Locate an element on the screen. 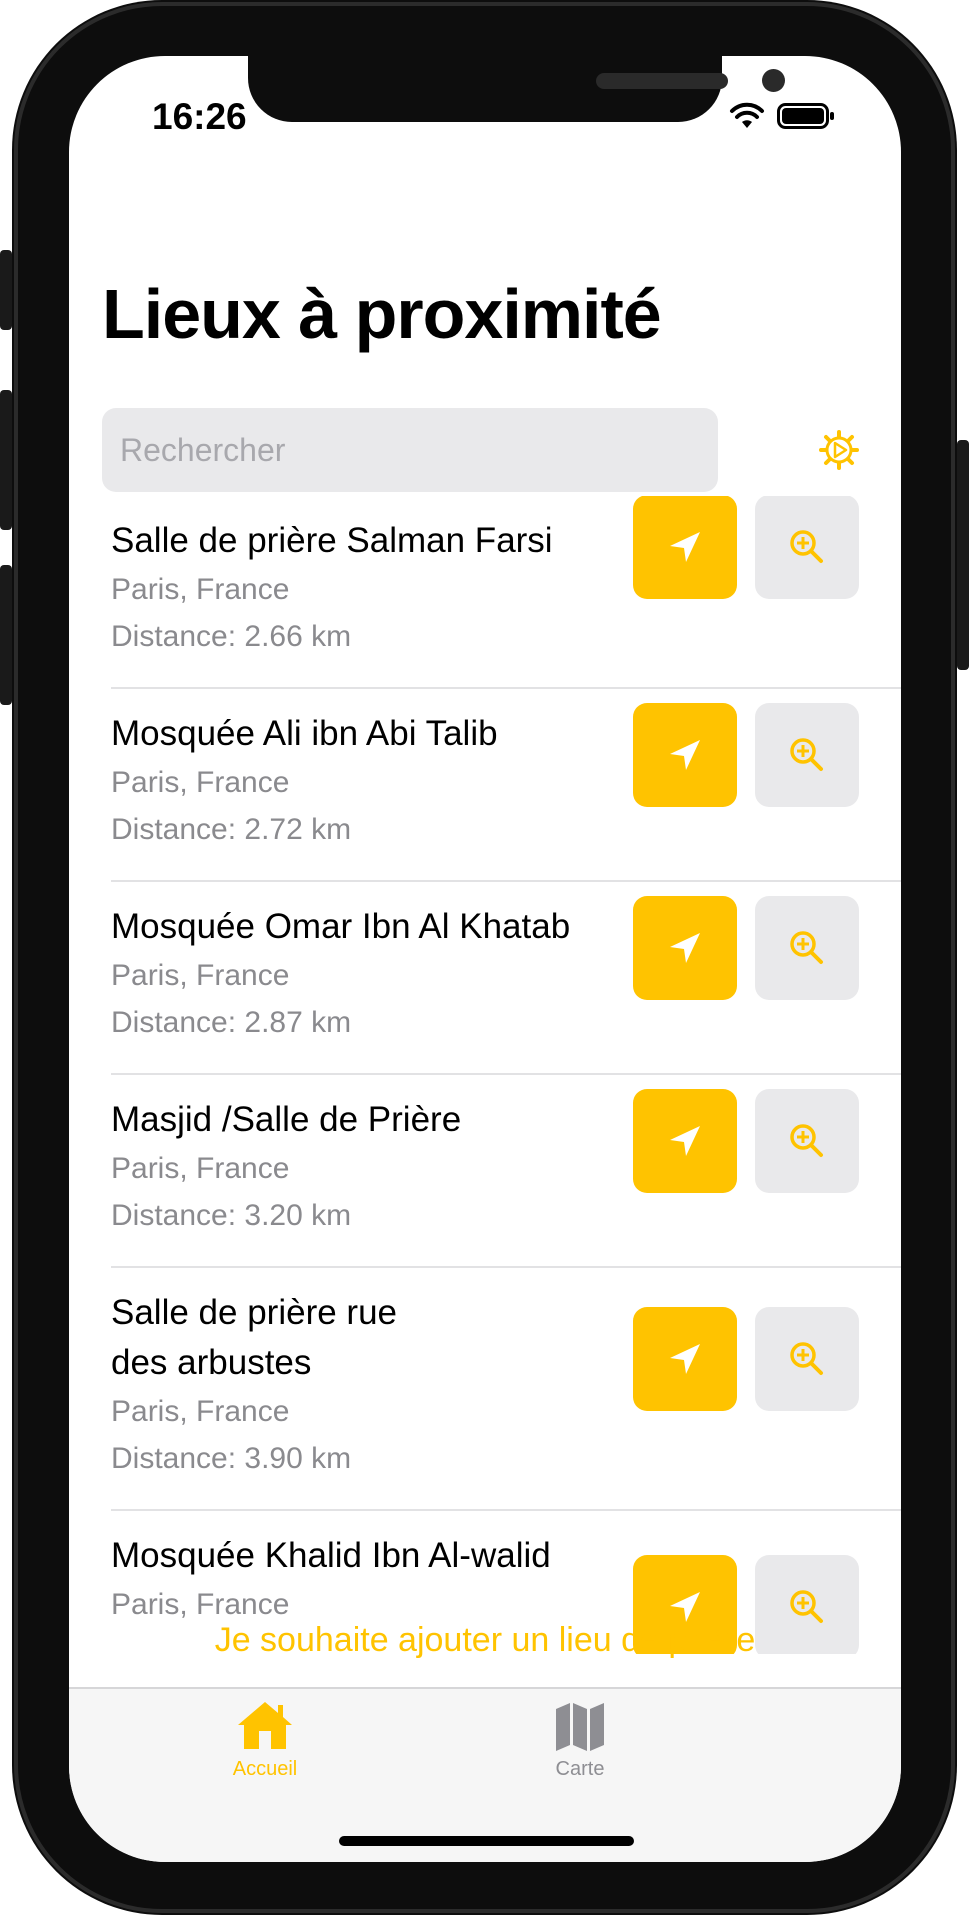 The width and height of the screenshot is (969, 1919). add-place-link: Je souhaite ajouter un lieu de prière is located at coordinates (485, 1640).